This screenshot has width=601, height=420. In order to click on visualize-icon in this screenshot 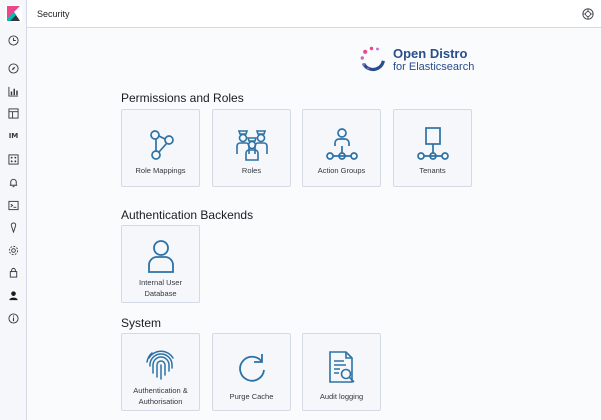, I will do `click(13, 91)`.